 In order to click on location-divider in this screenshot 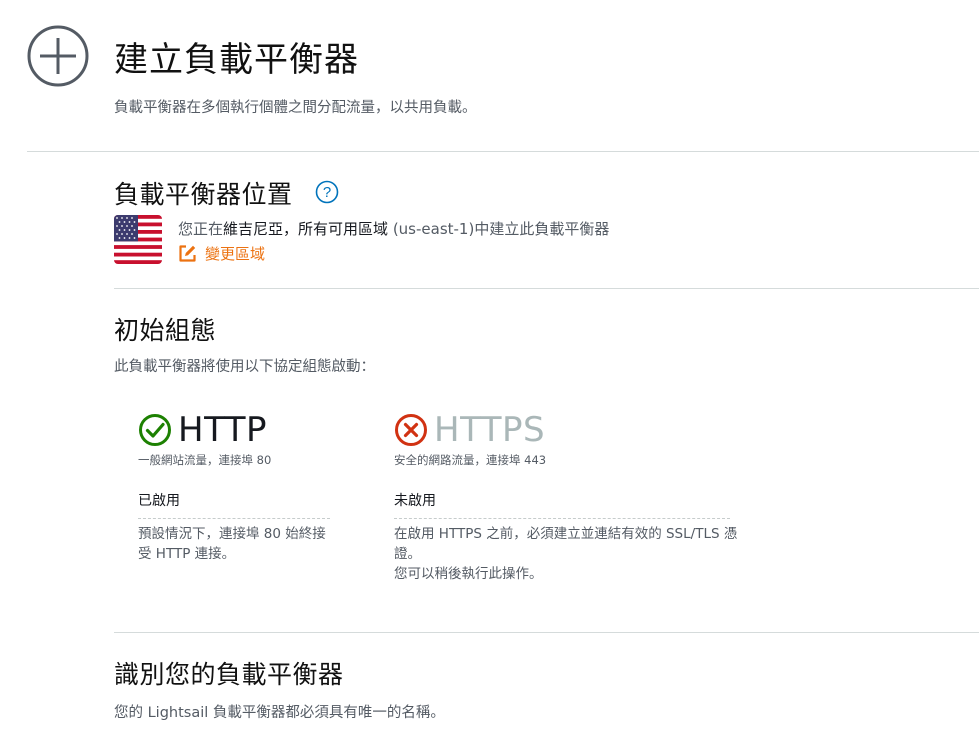, I will do `click(546, 288)`.